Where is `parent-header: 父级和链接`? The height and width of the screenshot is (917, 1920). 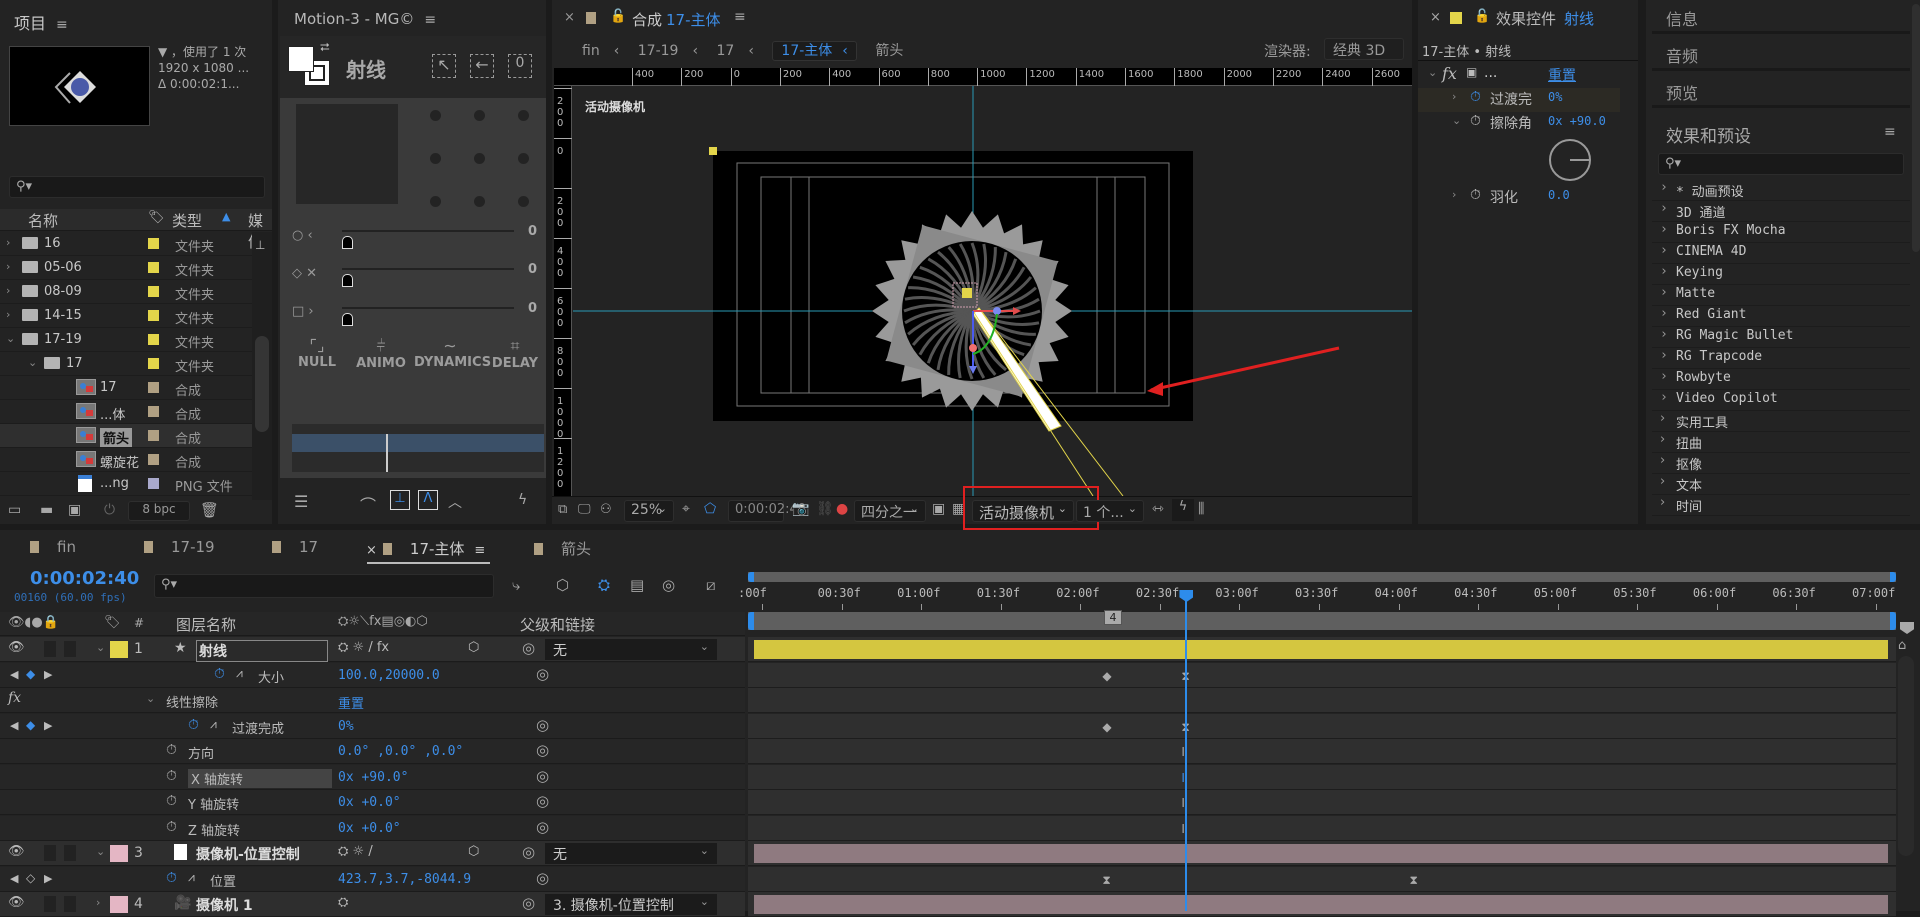 parent-header: 父级和链接 is located at coordinates (557, 624).